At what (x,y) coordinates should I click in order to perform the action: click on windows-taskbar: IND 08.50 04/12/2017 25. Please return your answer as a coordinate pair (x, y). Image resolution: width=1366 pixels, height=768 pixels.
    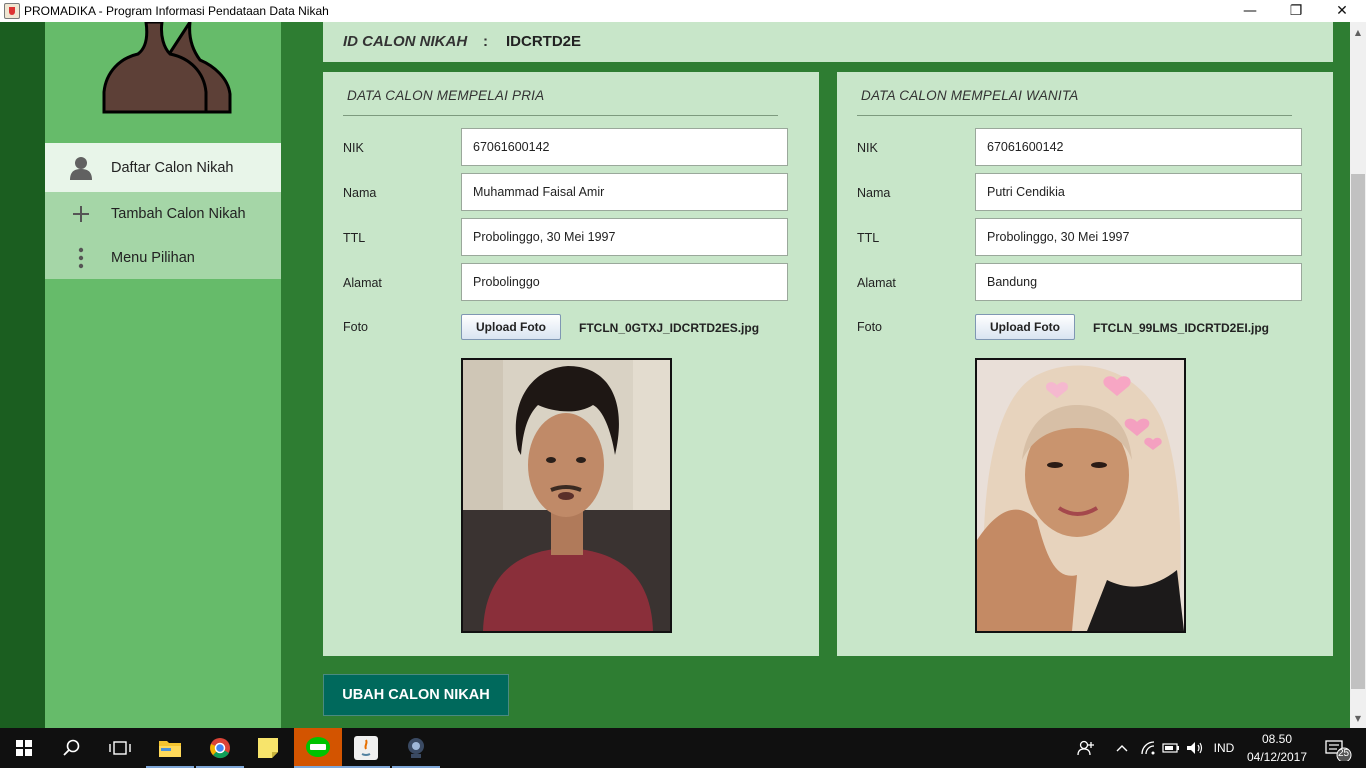
    Looking at the image, I should click on (683, 748).